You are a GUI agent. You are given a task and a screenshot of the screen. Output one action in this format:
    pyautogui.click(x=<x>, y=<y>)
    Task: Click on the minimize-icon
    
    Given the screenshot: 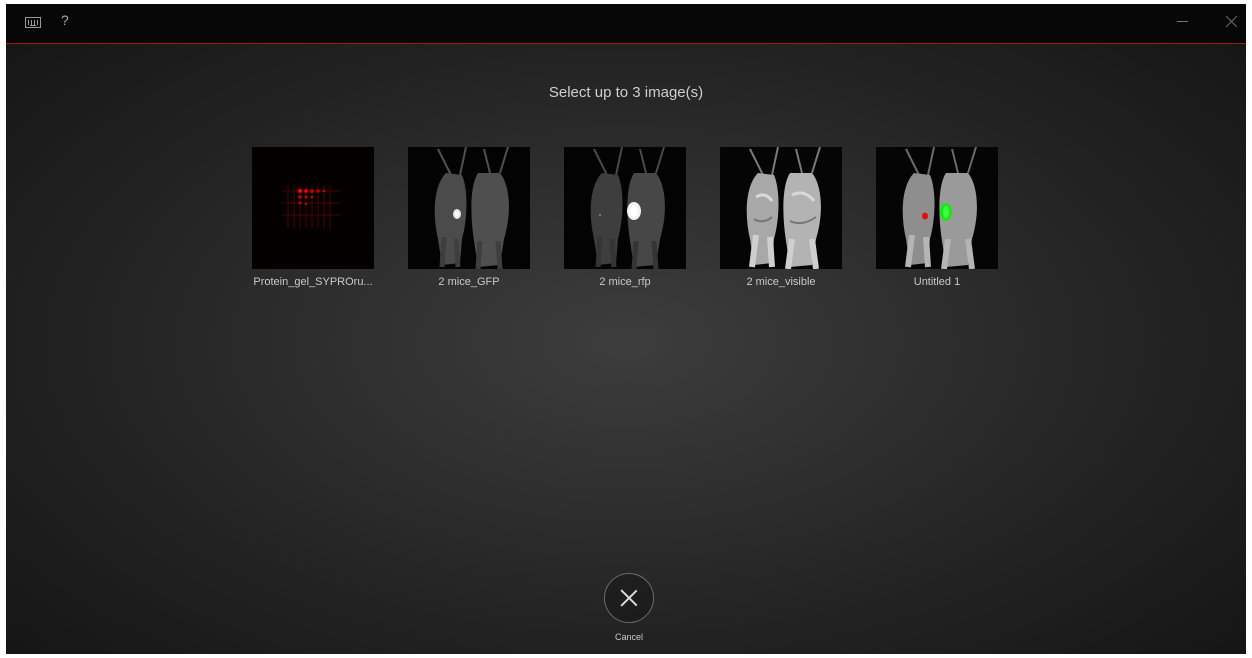 What is the action you would take?
    pyautogui.click(x=1182, y=21)
    